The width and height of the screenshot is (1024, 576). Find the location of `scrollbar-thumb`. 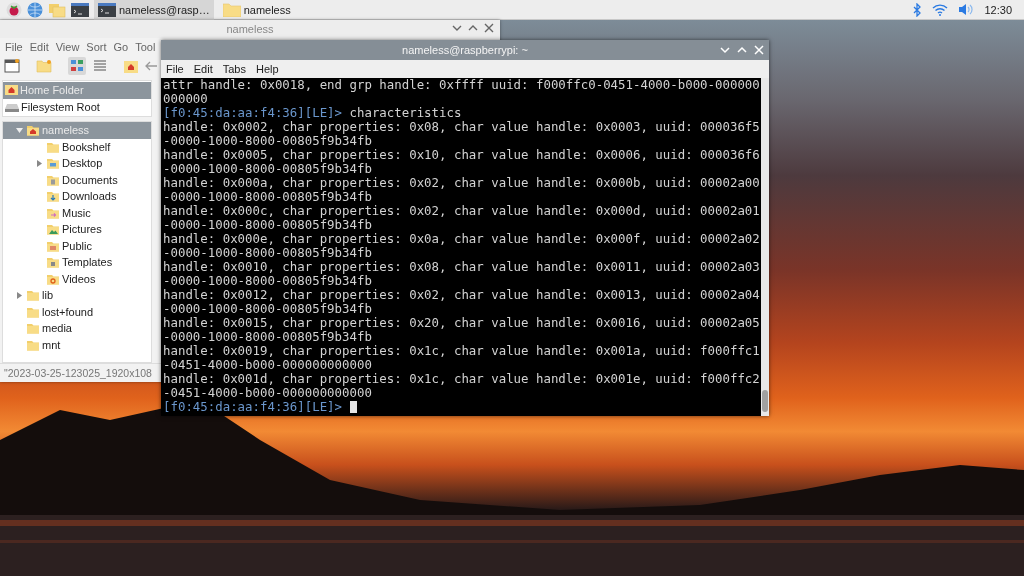

scrollbar-thumb is located at coordinates (765, 401).